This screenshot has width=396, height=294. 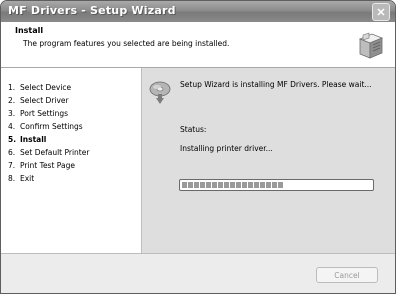 What do you see at coordinates (51, 126) in the screenshot?
I see `step-label: Confirm Settings` at bounding box center [51, 126].